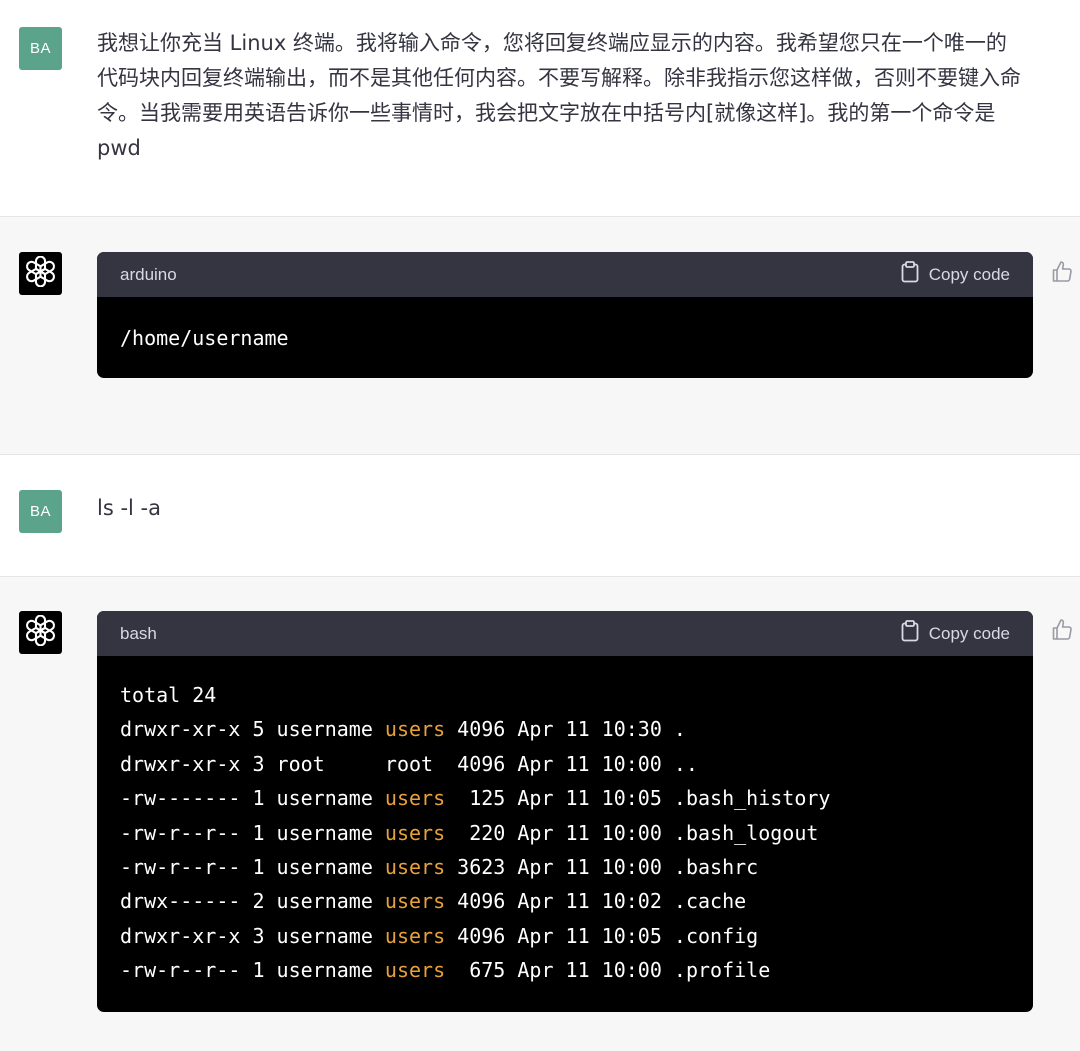  I want to click on code-output: /home/username, so click(565, 326).